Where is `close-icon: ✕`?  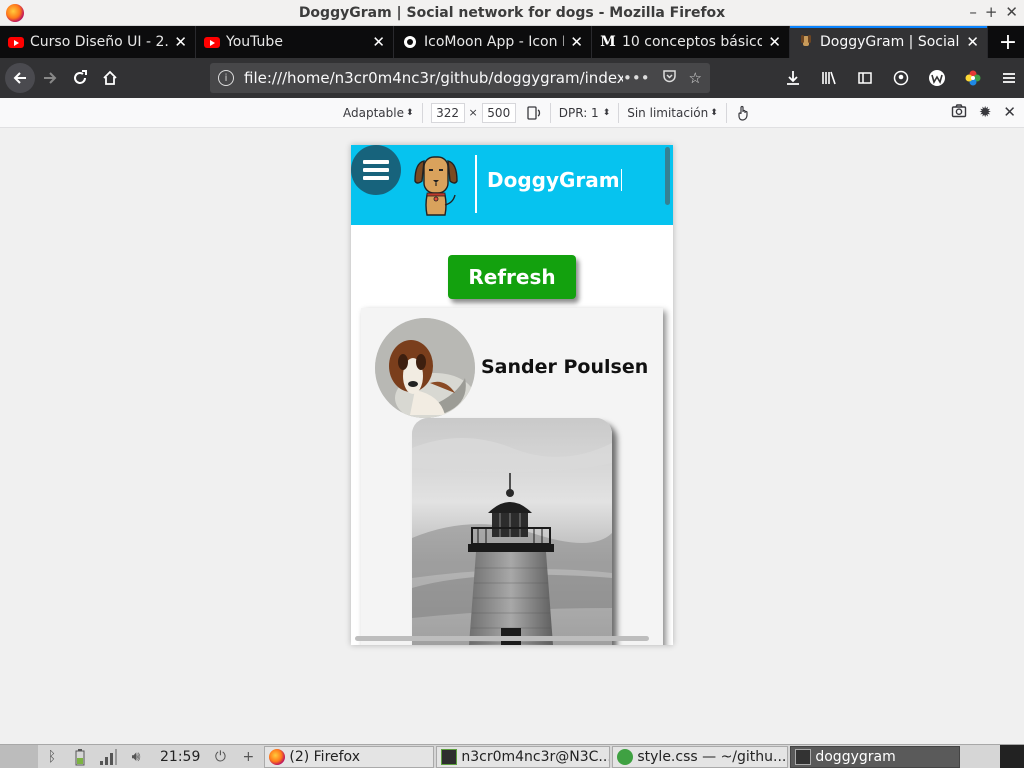 close-icon: ✕ is located at coordinates (1011, 12).